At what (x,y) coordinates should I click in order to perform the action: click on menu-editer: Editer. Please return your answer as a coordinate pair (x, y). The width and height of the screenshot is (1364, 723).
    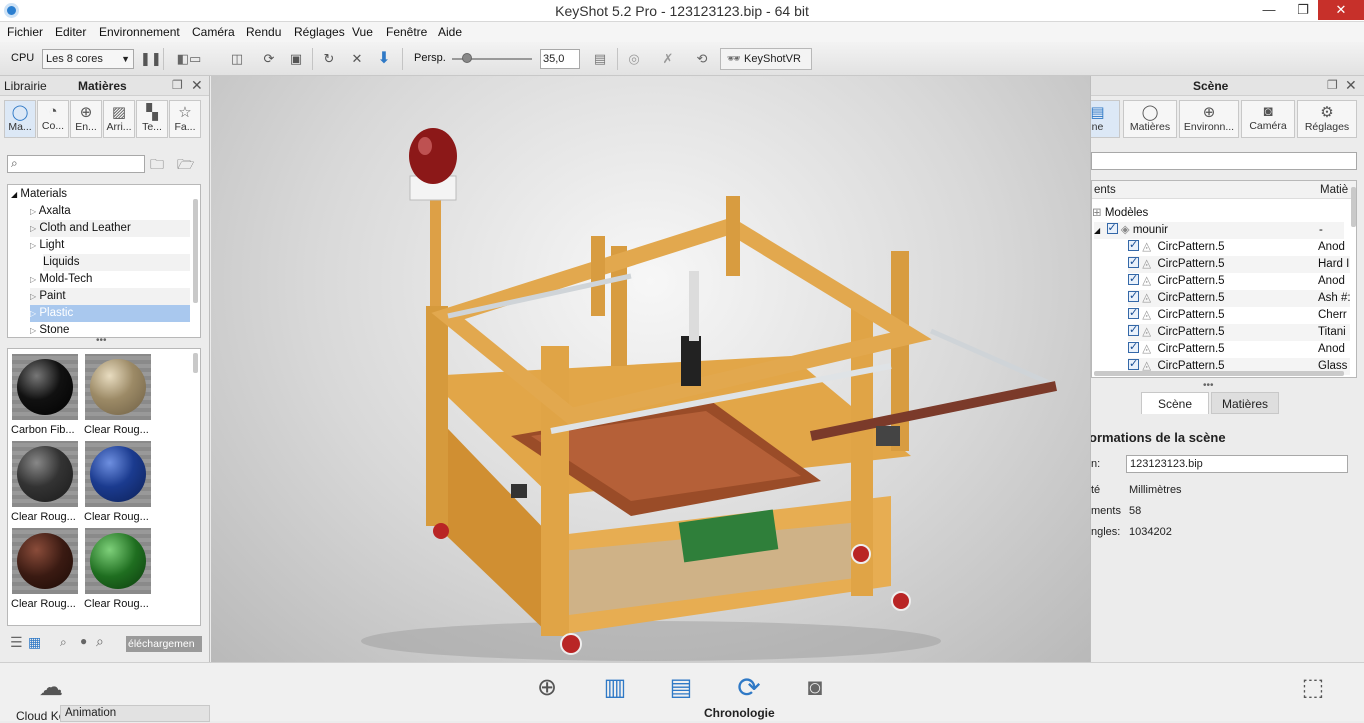
    Looking at the image, I should click on (70, 32).